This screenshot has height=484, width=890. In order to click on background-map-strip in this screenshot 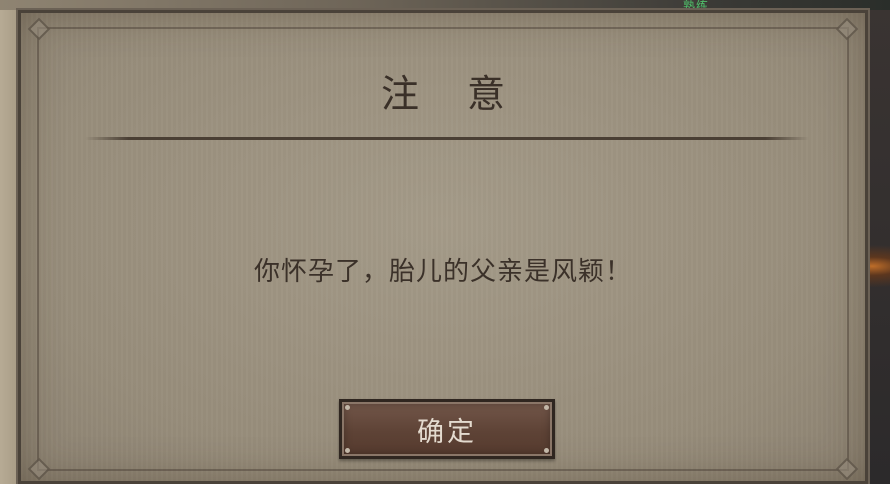, I will do `click(9, 242)`.